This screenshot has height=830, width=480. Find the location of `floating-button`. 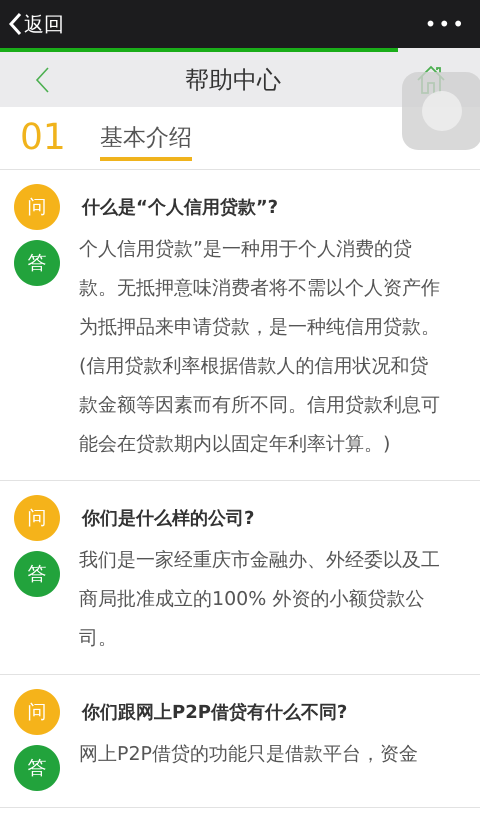

floating-button is located at coordinates (441, 111).